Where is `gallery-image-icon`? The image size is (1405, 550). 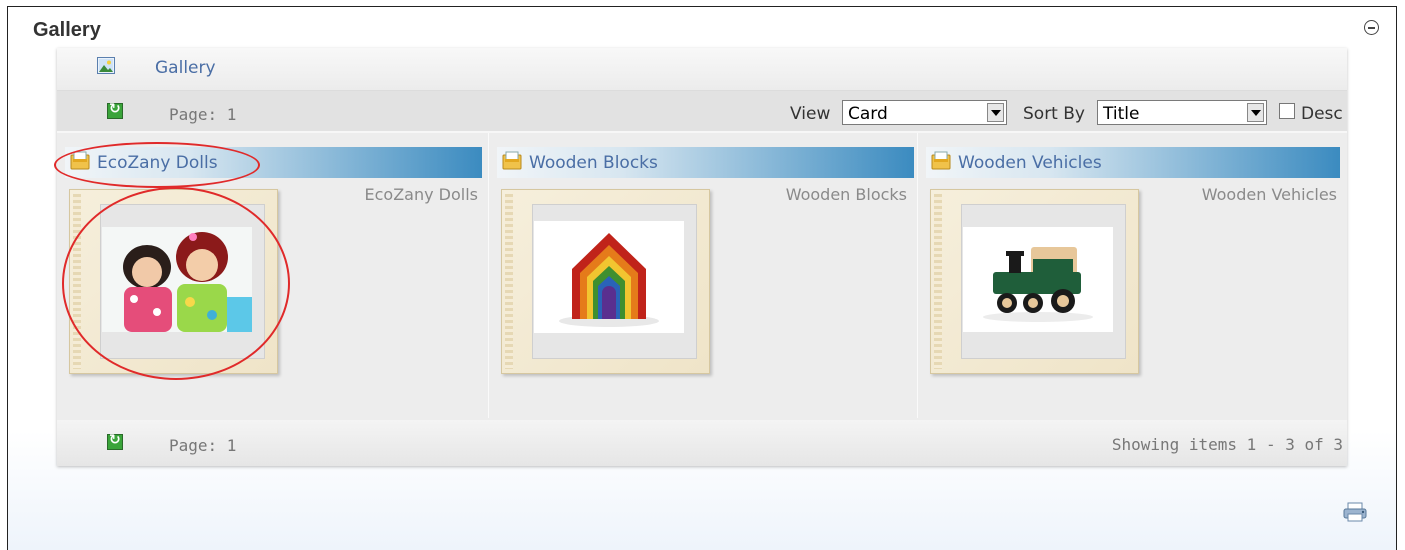
gallery-image-icon is located at coordinates (106, 65).